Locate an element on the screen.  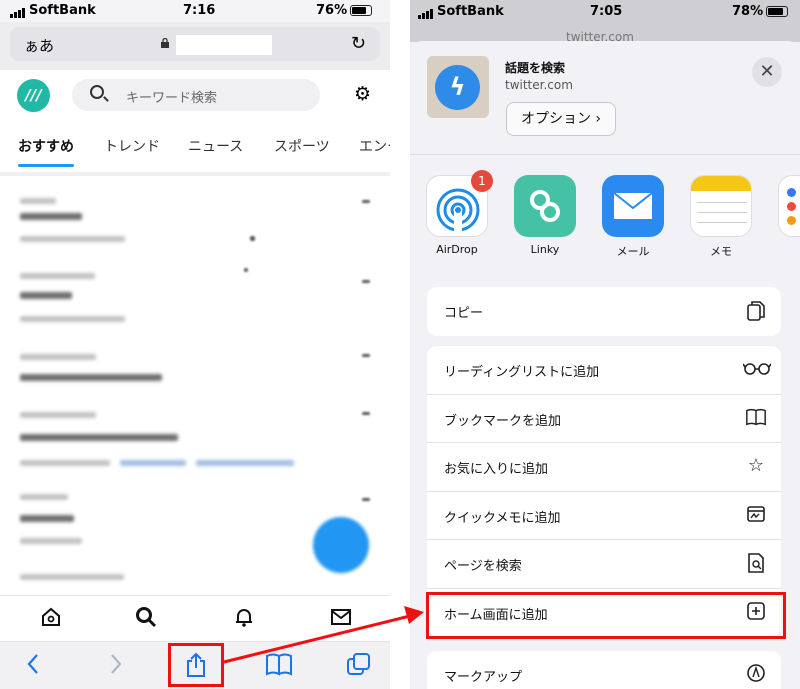
arrow-head is located at coordinates (414, 615).